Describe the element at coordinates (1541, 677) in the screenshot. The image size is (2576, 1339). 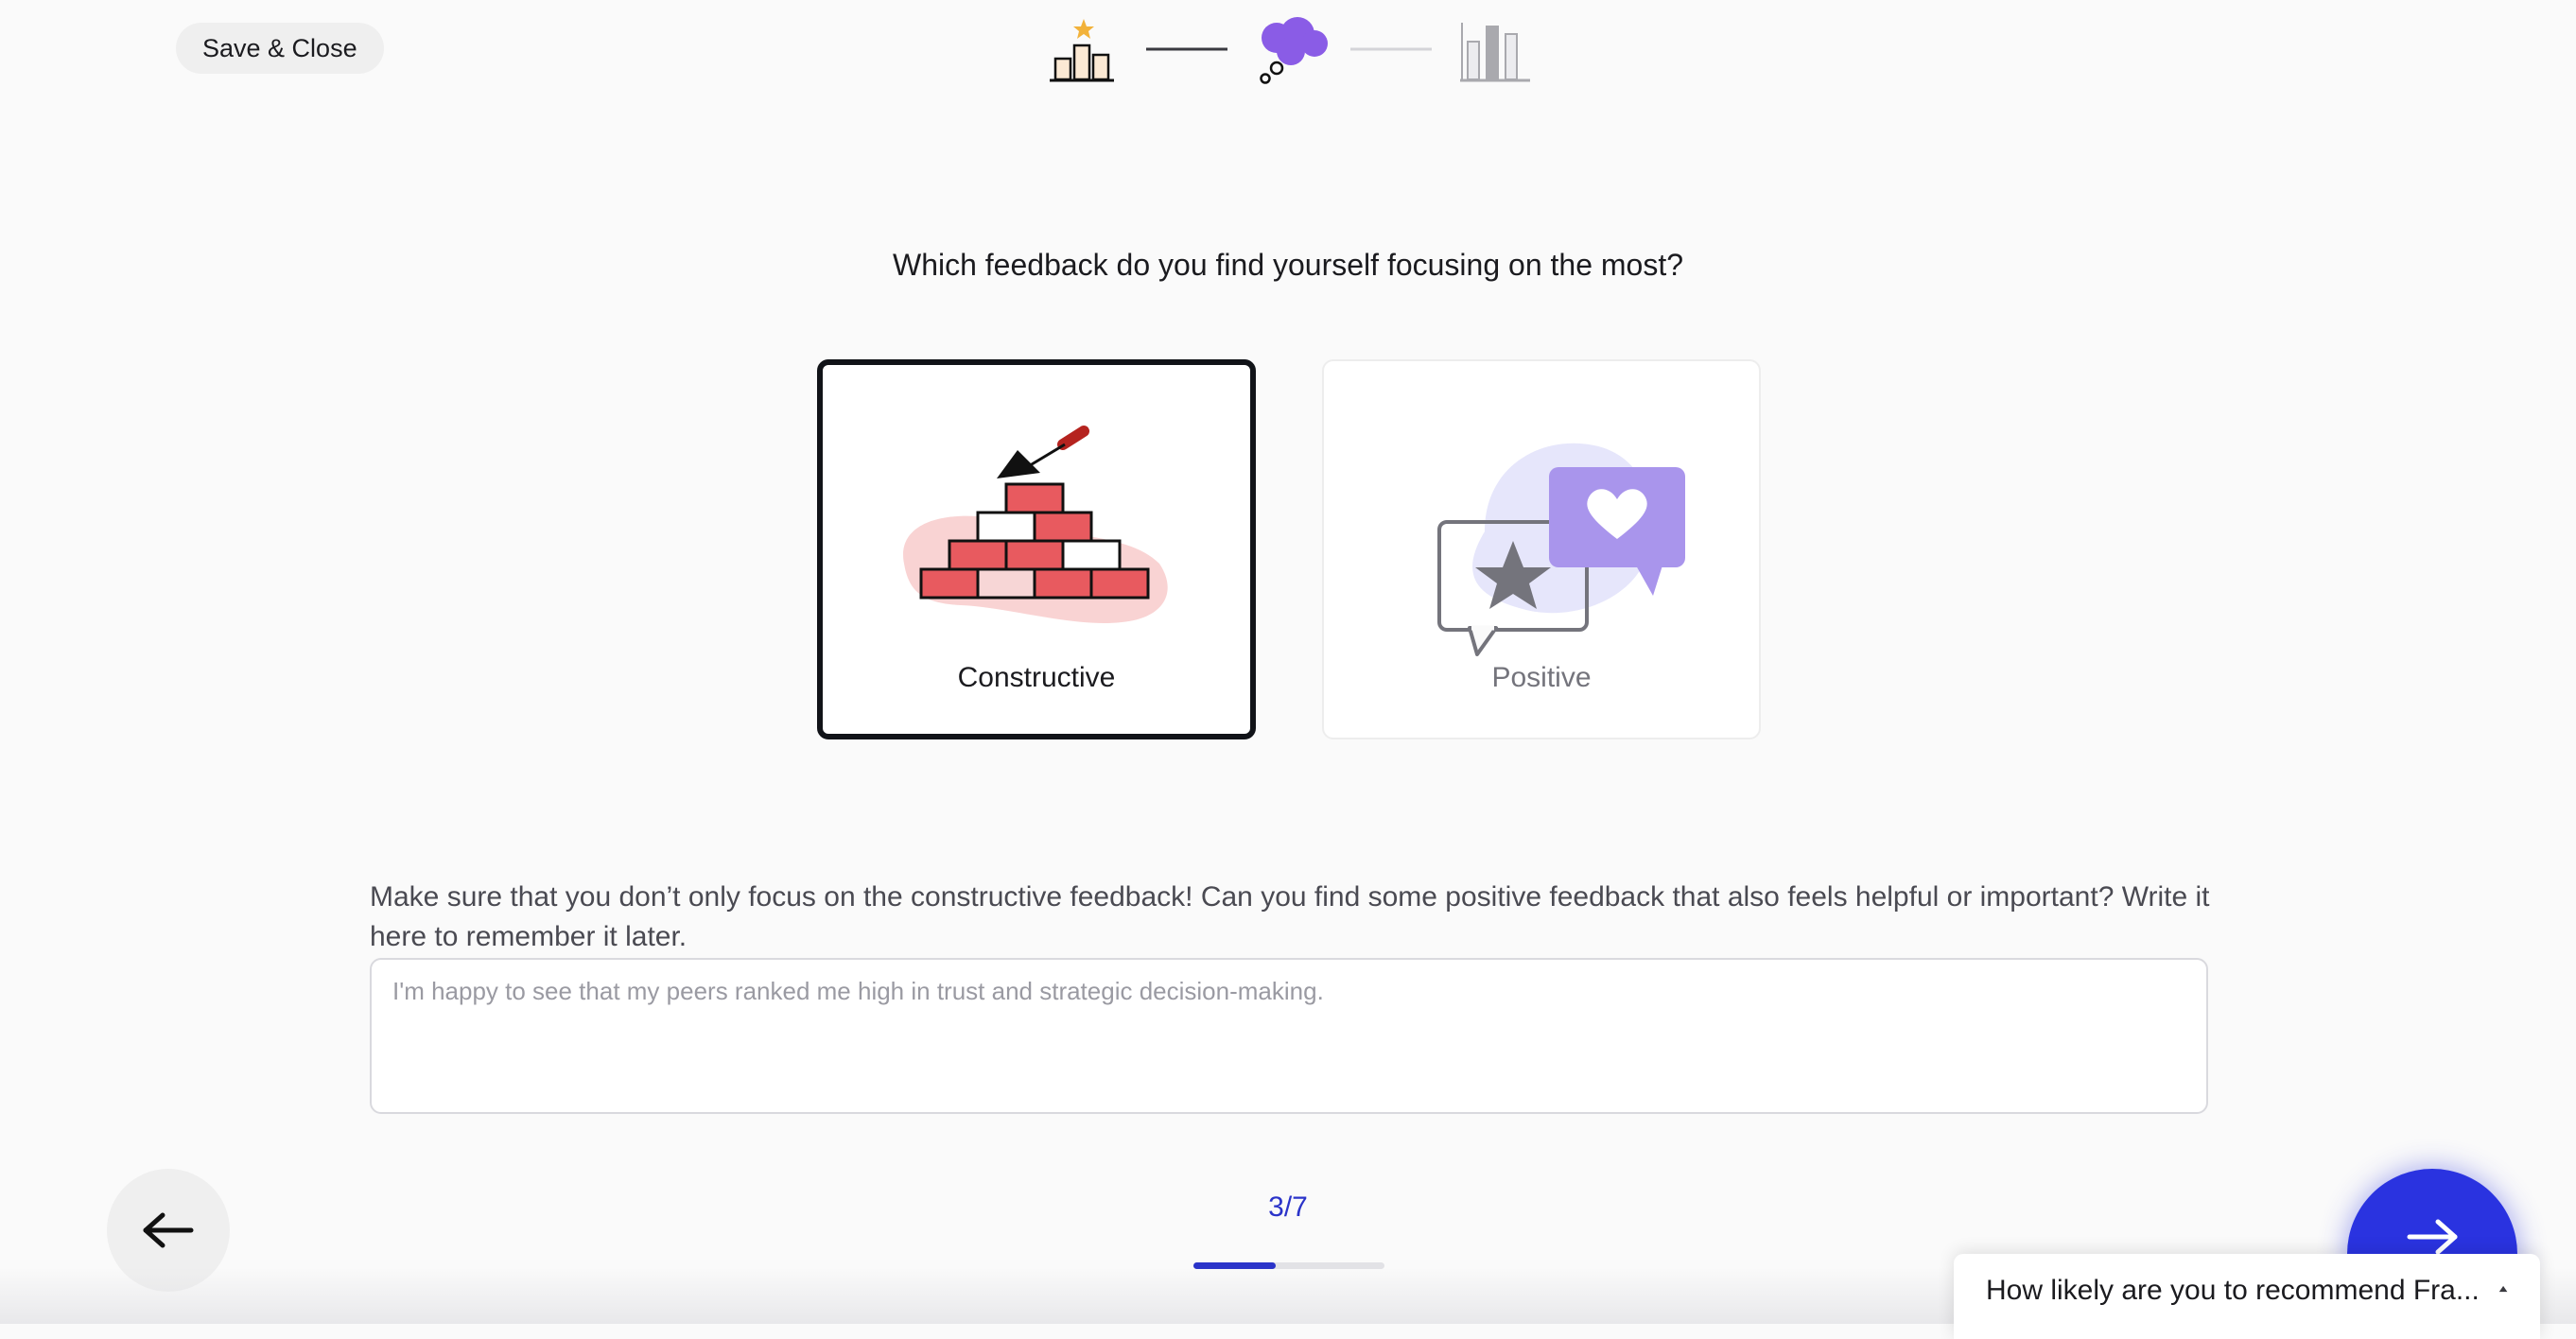
I see `option-label: Positive` at that location.